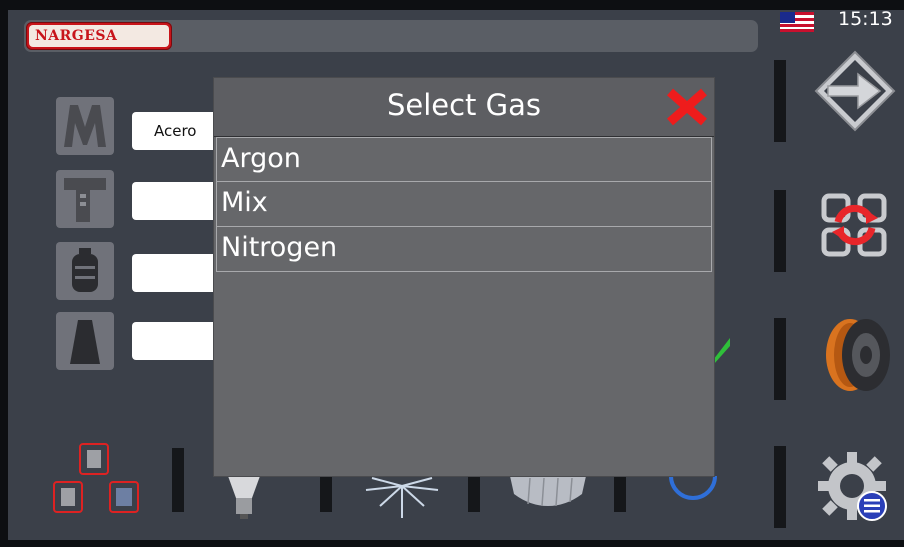 The image size is (904, 547). What do you see at coordinates (85, 341) in the screenshot?
I see `nozzle-icon` at bounding box center [85, 341].